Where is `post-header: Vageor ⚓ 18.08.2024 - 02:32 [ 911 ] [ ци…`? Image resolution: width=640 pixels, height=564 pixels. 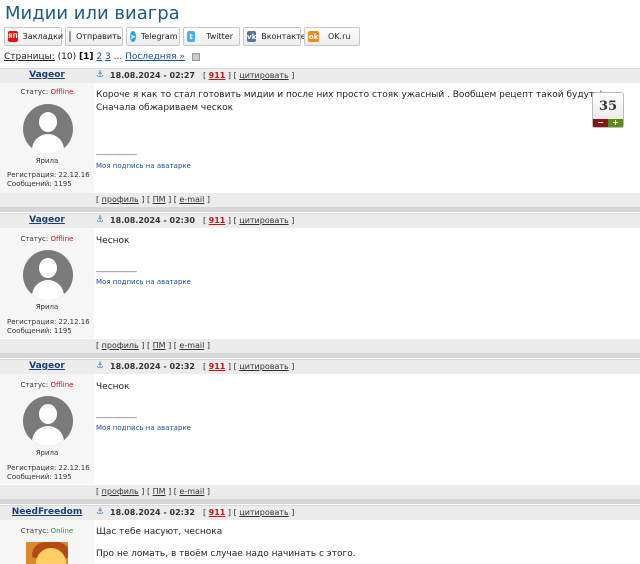 post-header: Vageor ⚓ 18.08.2024 - 02:32 [ 911 ] [ ци… is located at coordinates (320, 366).